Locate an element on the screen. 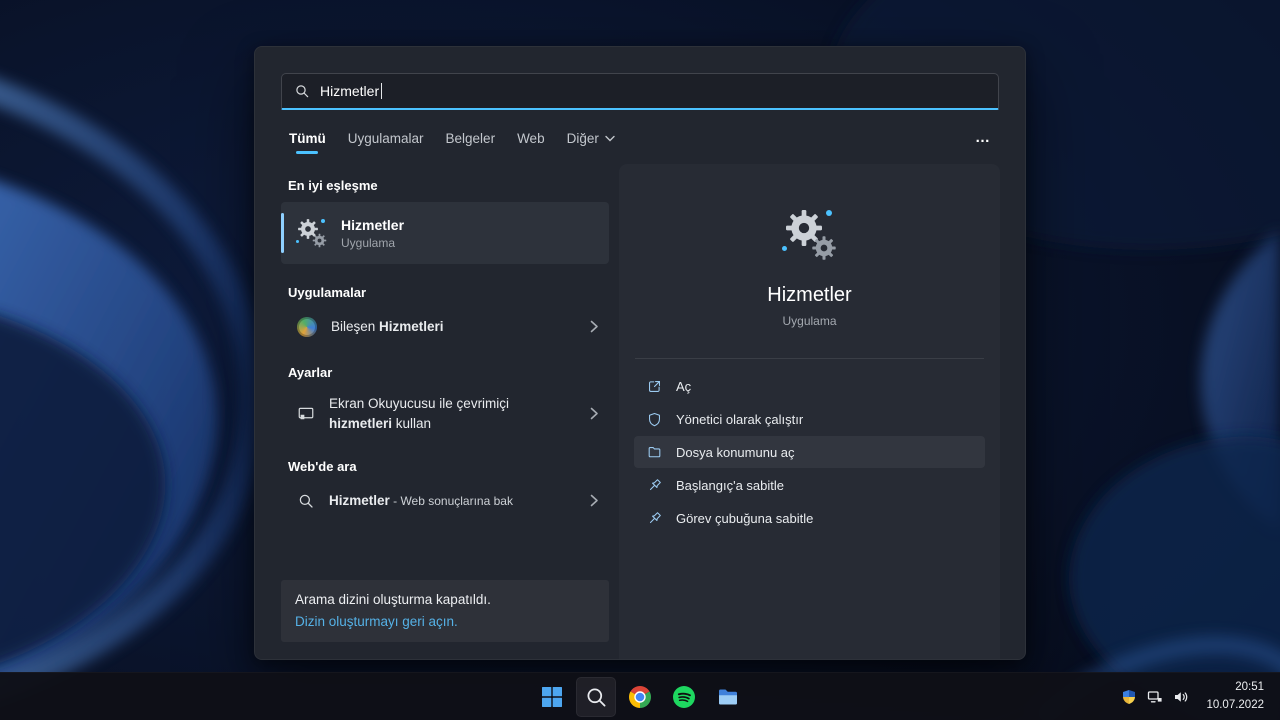 The height and width of the screenshot is (720, 1280). taskbar: 20:51 10.07.2022 is located at coordinates (640, 696).